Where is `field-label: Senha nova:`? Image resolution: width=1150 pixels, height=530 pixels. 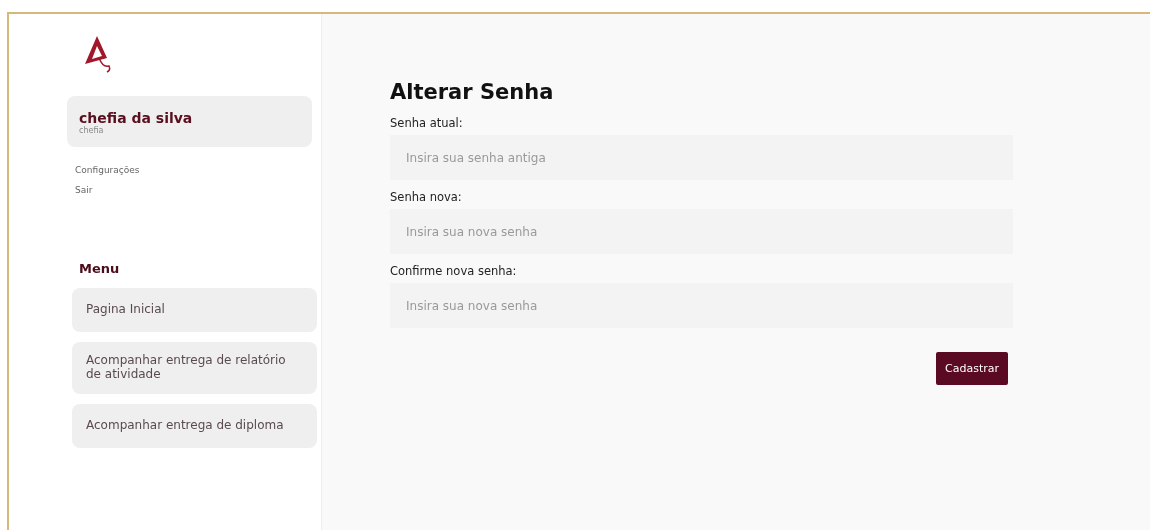
field-label: Senha nova: is located at coordinates (426, 197).